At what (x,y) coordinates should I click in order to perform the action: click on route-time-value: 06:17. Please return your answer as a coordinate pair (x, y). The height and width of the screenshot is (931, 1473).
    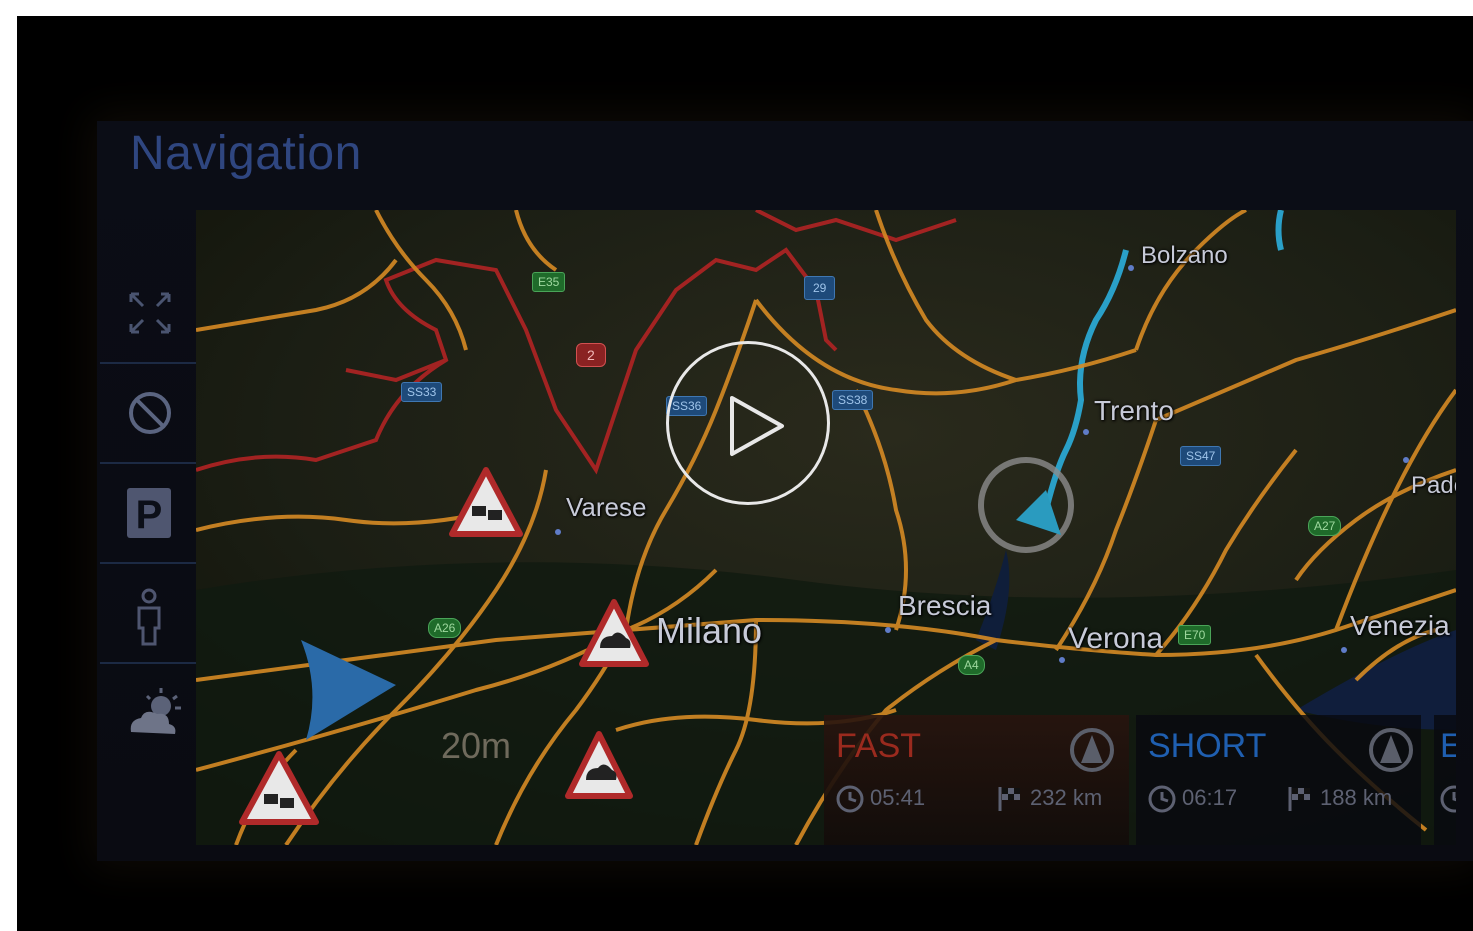
    Looking at the image, I should click on (1210, 797).